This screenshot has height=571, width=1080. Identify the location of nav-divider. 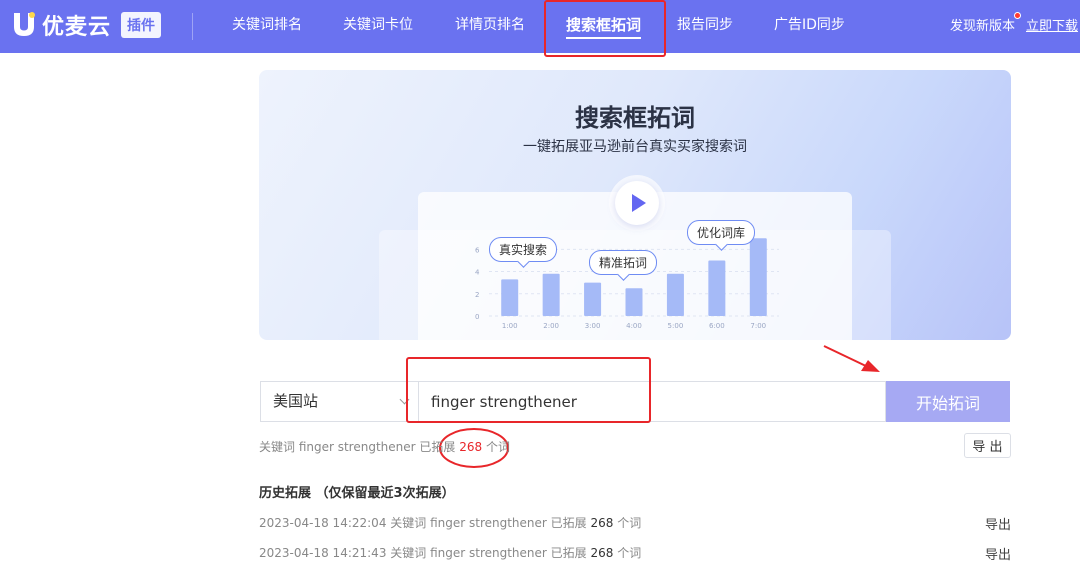
(192, 26).